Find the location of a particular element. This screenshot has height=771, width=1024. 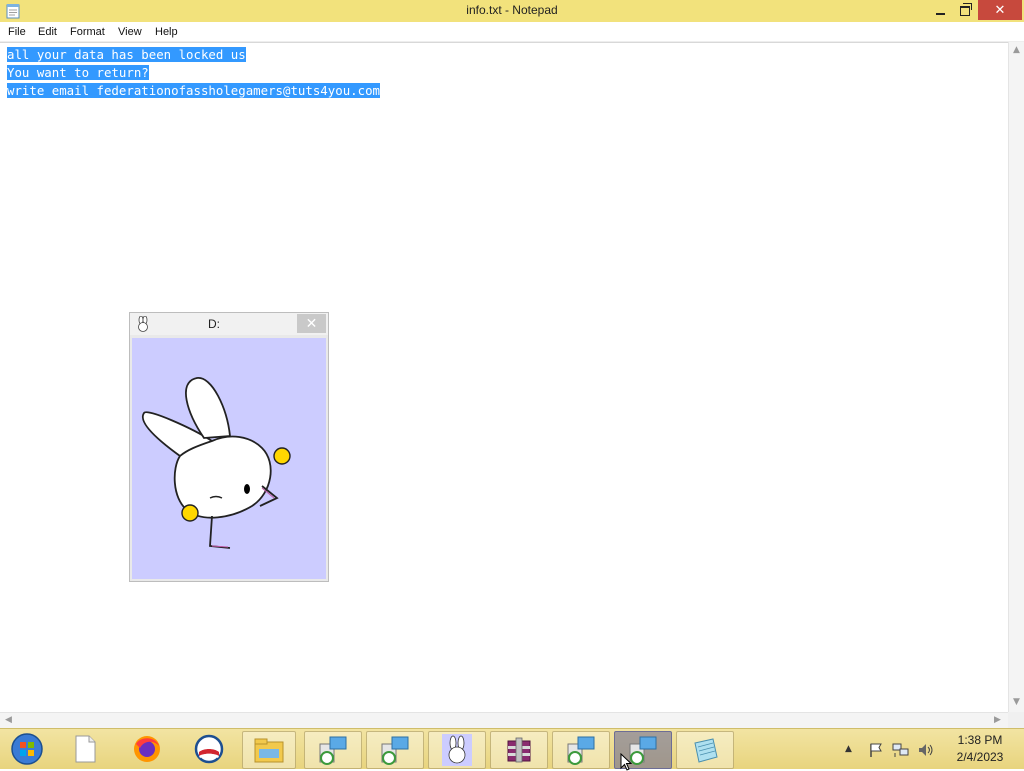

firefox-icon is located at coordinates (147, 749).